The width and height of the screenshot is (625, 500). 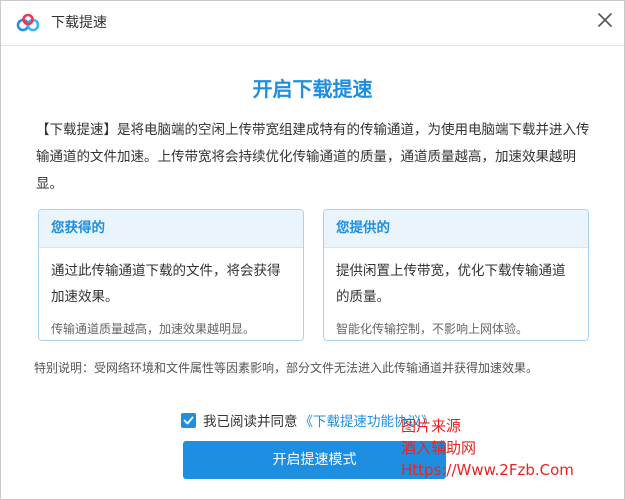 I want to click on checkmark-icon, so click(x=188, y=420).